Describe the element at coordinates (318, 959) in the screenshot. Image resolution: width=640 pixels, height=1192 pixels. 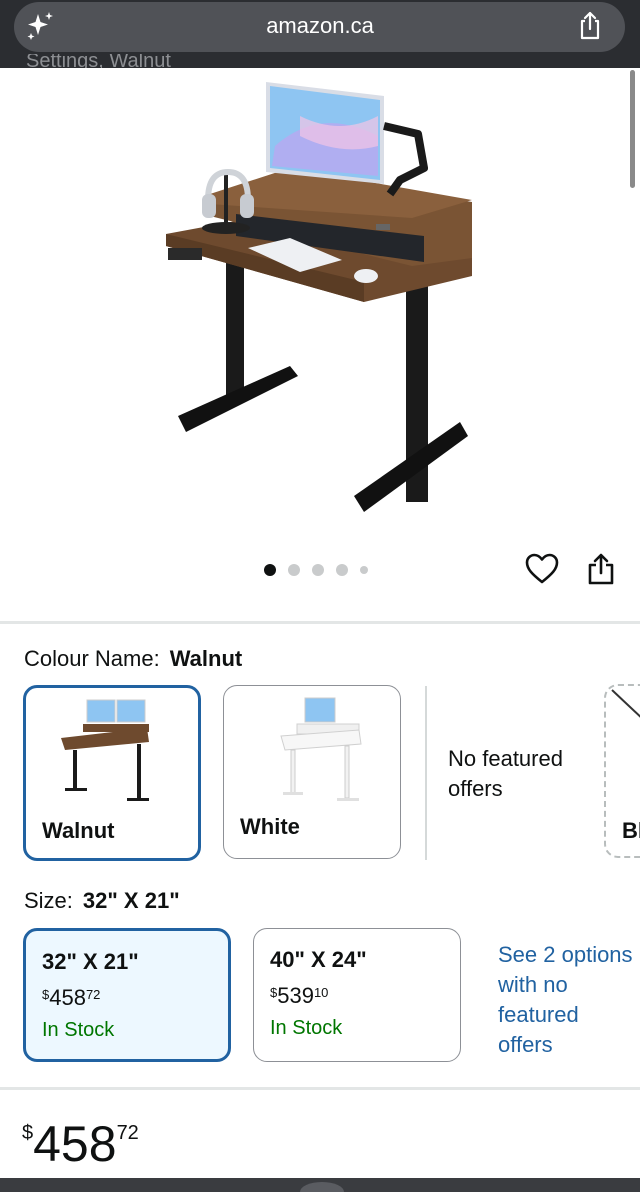
I see `size-option-label: 40" X 24"` at that location.